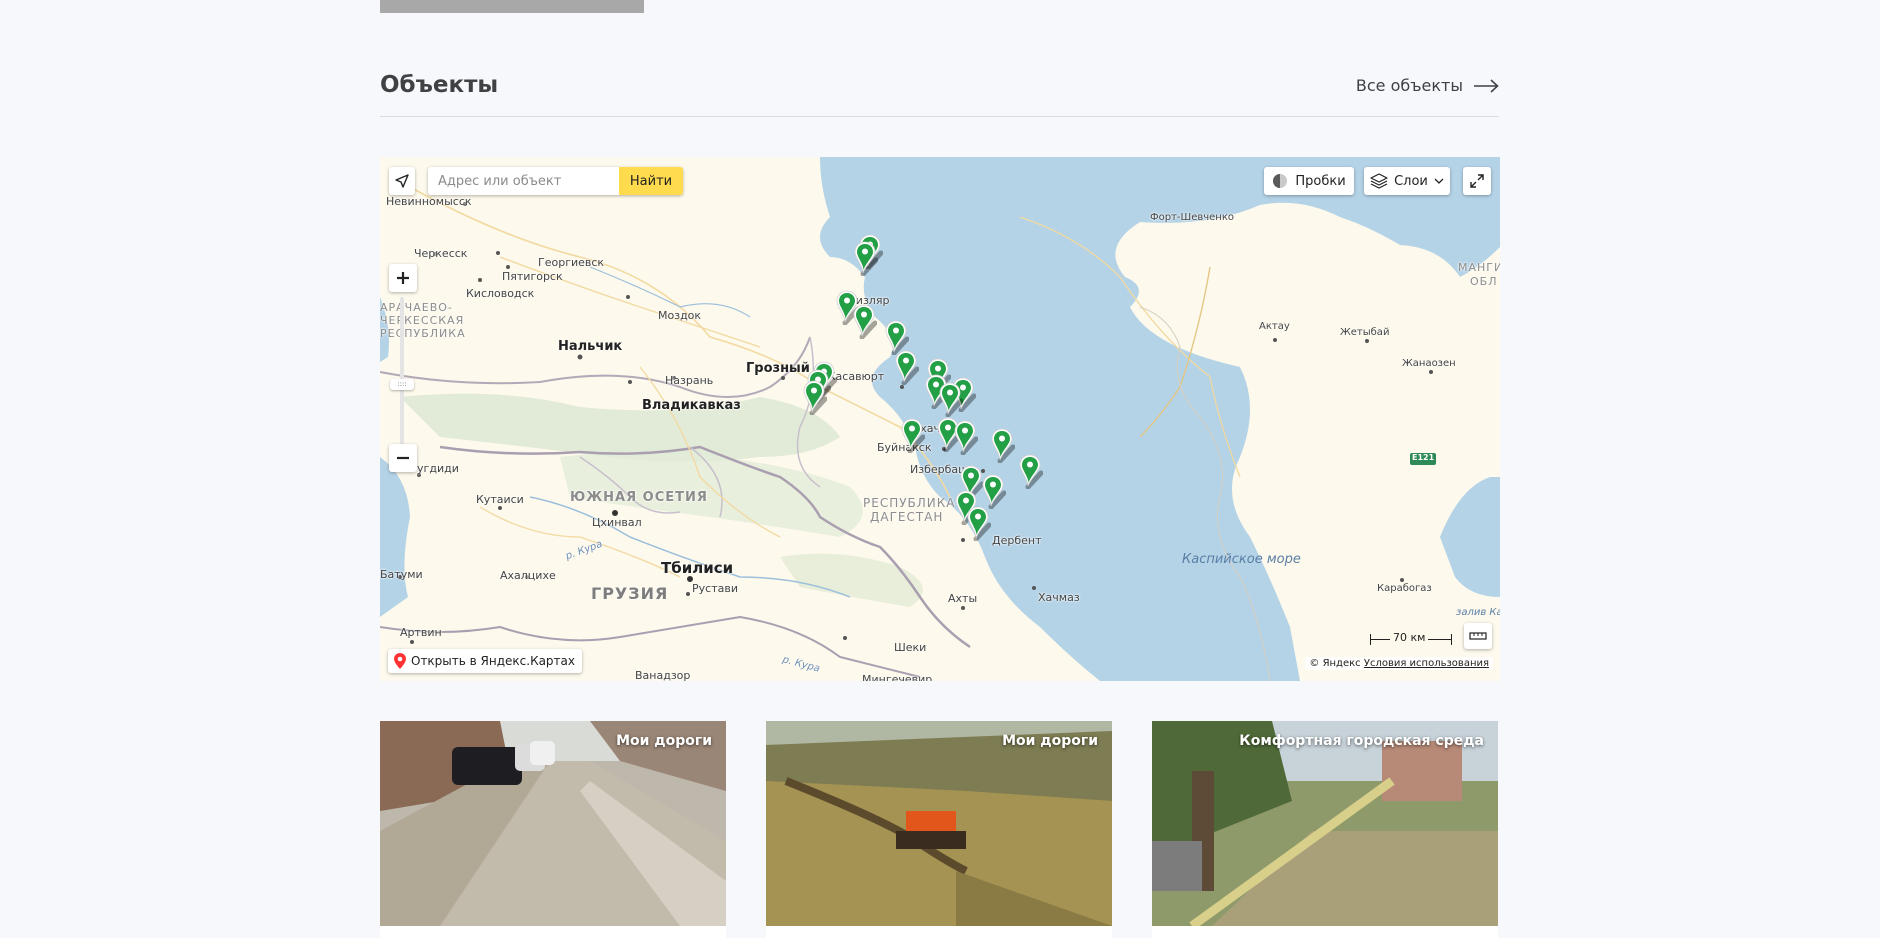 Image resolution: width=1880 pixels, height=938 pixels. I want to click on map-label-khachmaz: Хачмаз, so click(1059, 597).